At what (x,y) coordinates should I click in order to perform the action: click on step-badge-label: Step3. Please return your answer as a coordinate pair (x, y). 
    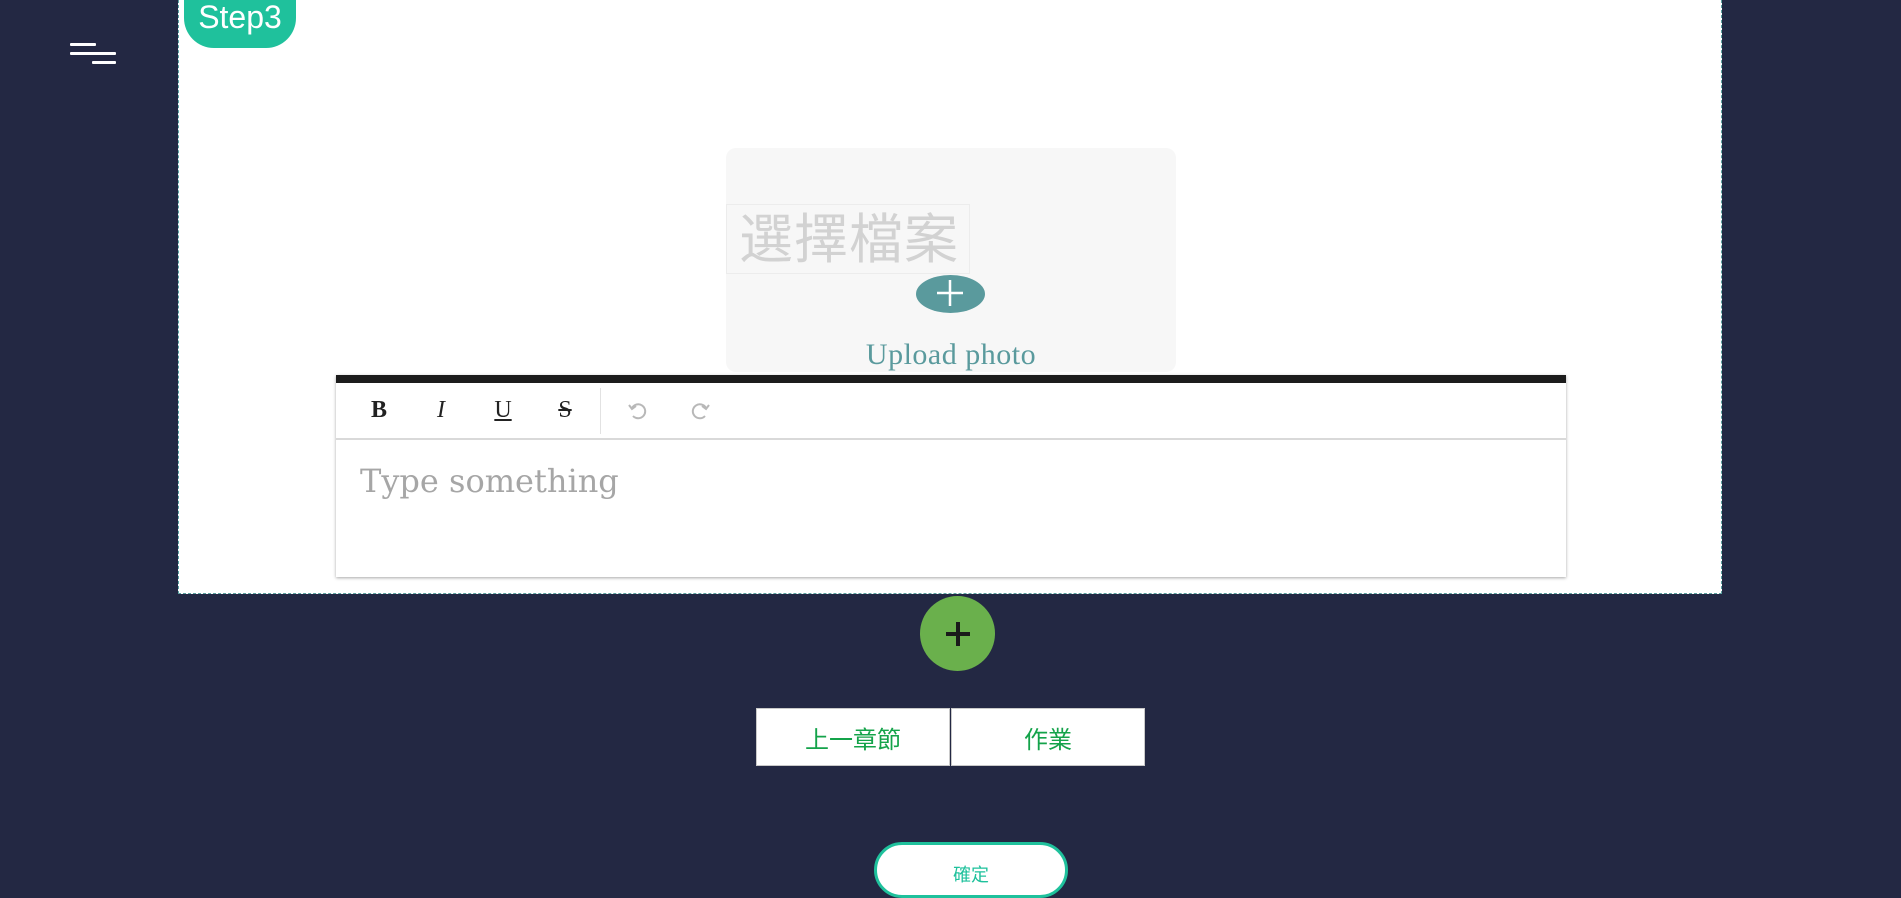
    Looking at the image, I should click on (240, 17).